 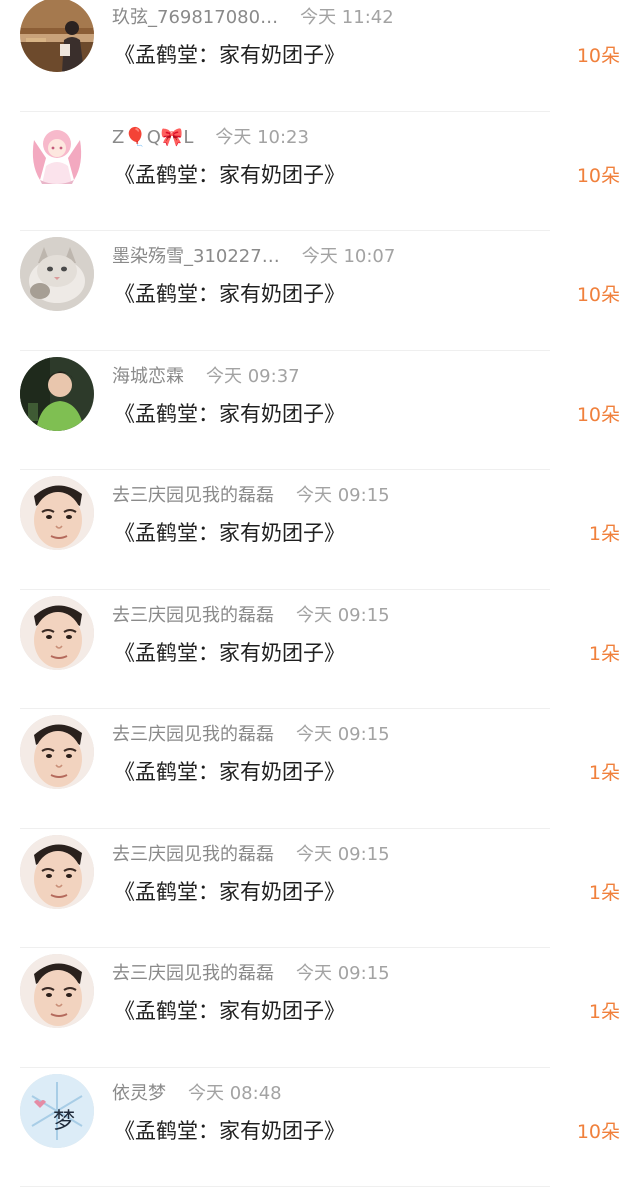 I want to click on cat-avatar-icon, so click(x=57, y=274).